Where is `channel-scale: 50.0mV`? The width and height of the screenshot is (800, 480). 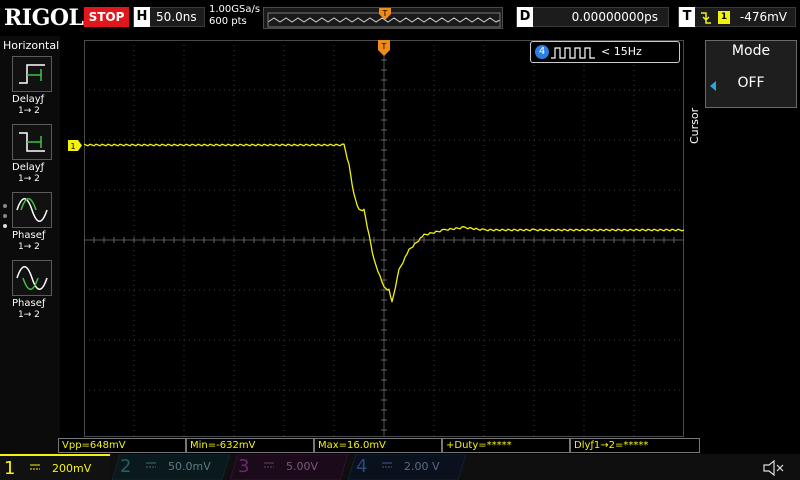 channel-scale: 50.0mV is located at coordinates (189, 466).